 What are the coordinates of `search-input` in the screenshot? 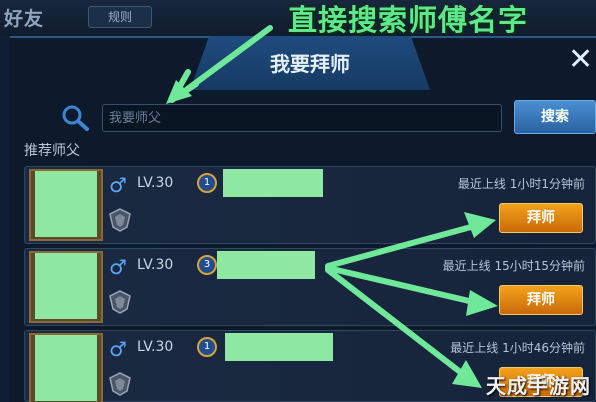 It's located at (302, 118).